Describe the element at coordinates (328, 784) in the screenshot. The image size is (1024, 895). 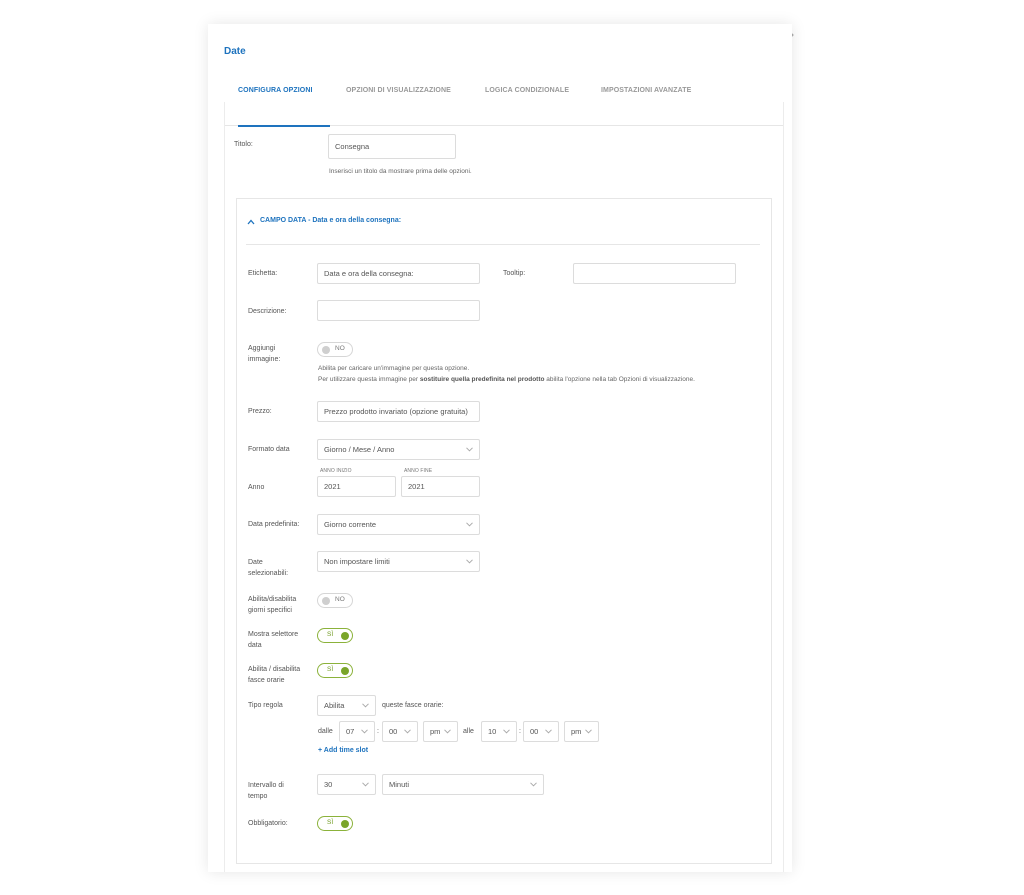
I see `select-value: 30` at that location.